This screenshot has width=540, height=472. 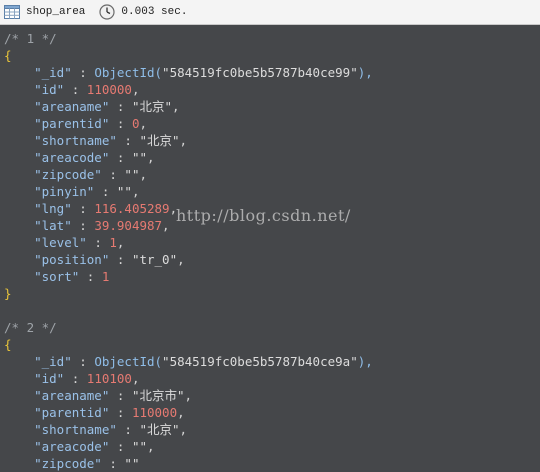 What do you see at coordinates (270, 123) in the screenshot?
I see `code-line: "parentid" : 0,` at bounding box center [270, 123].